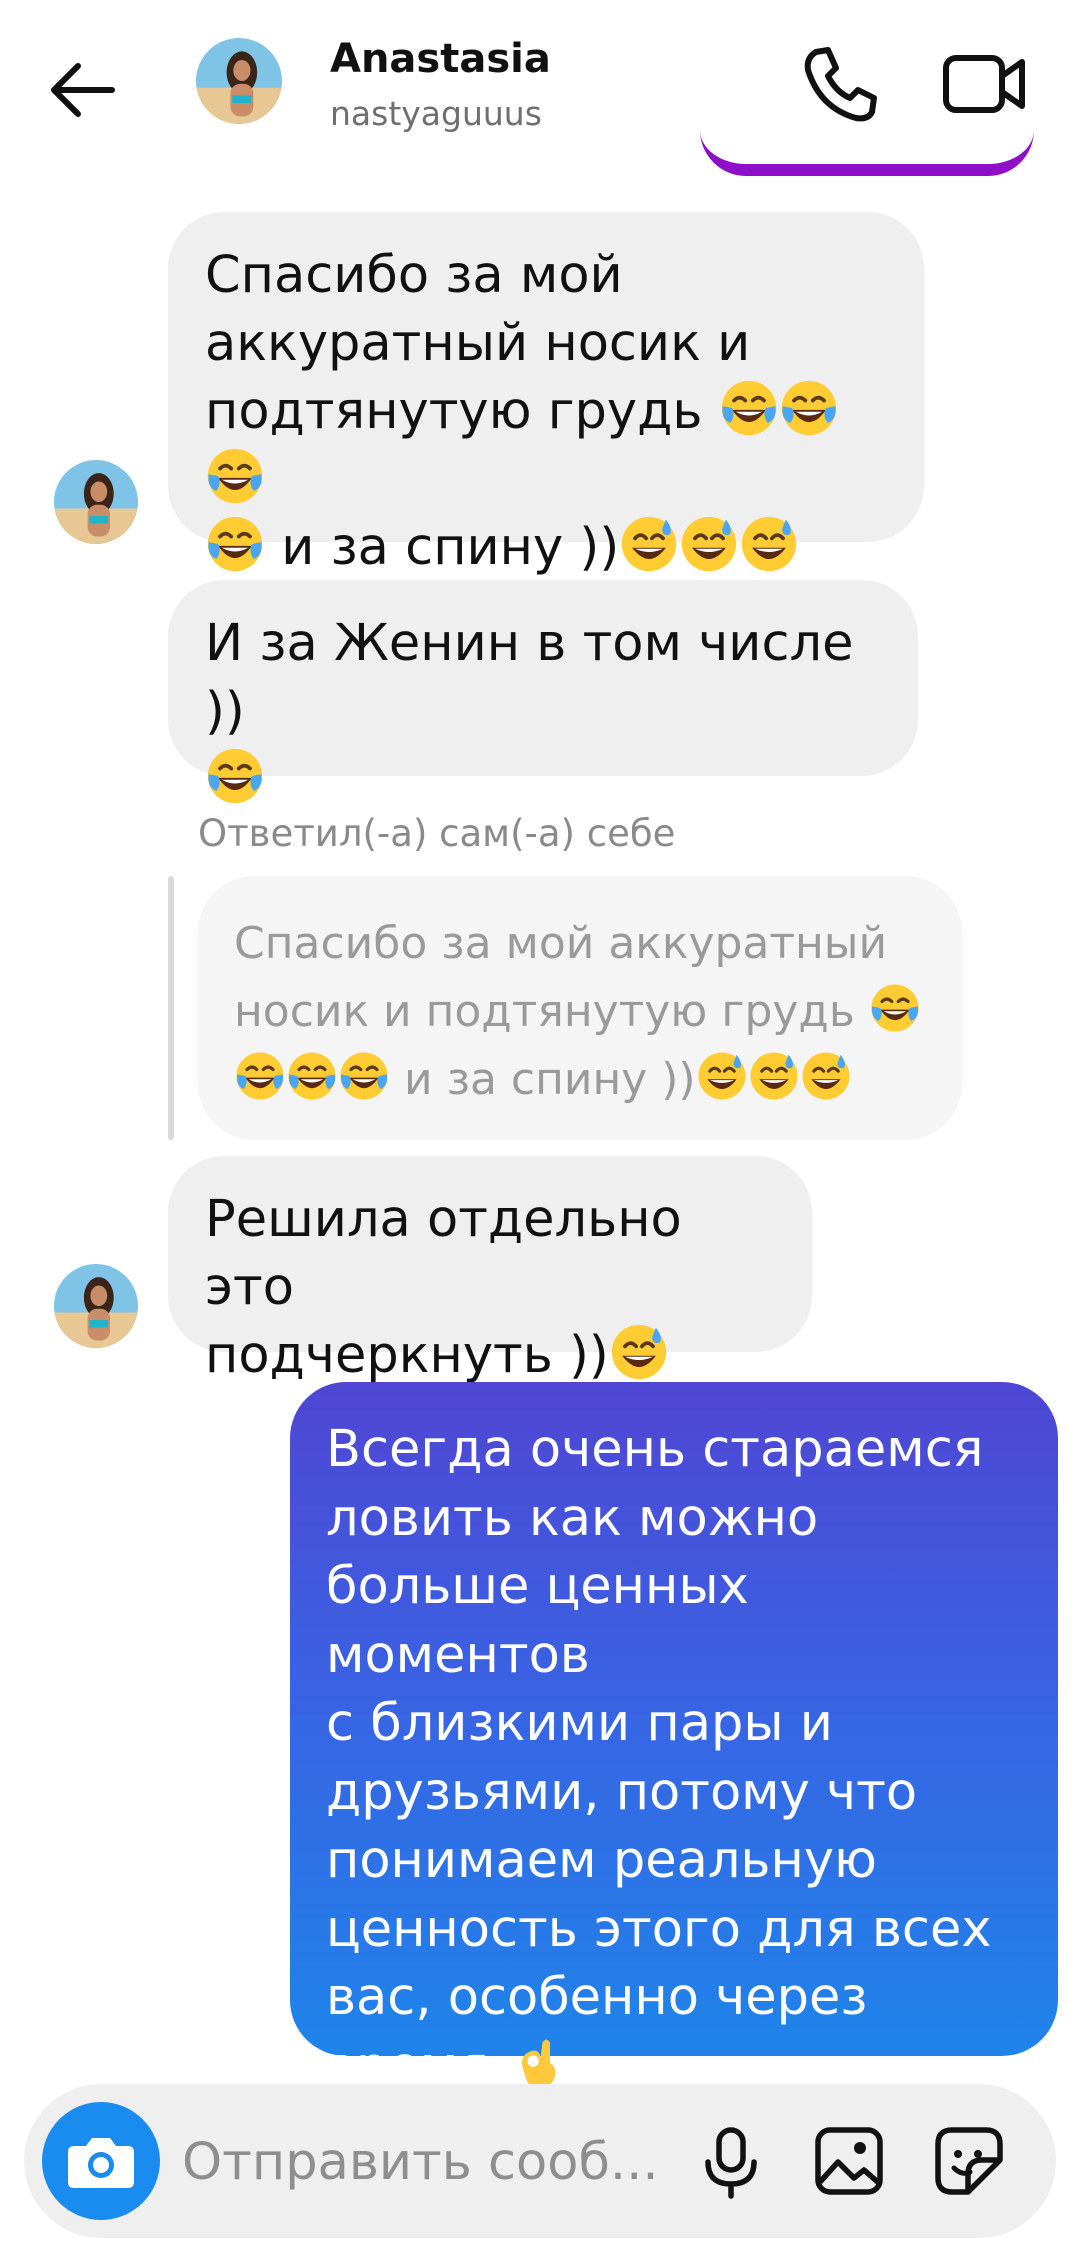 The image size is (1080, 2262). I want to click on contact-username: nastyaguuus, so click(436, 113).